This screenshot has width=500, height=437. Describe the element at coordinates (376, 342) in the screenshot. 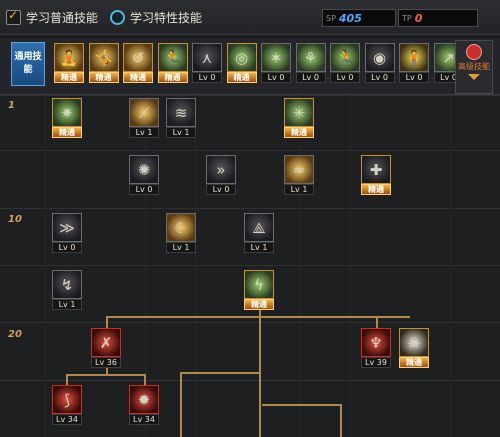

I see `demon-icon: ♆` at that location.